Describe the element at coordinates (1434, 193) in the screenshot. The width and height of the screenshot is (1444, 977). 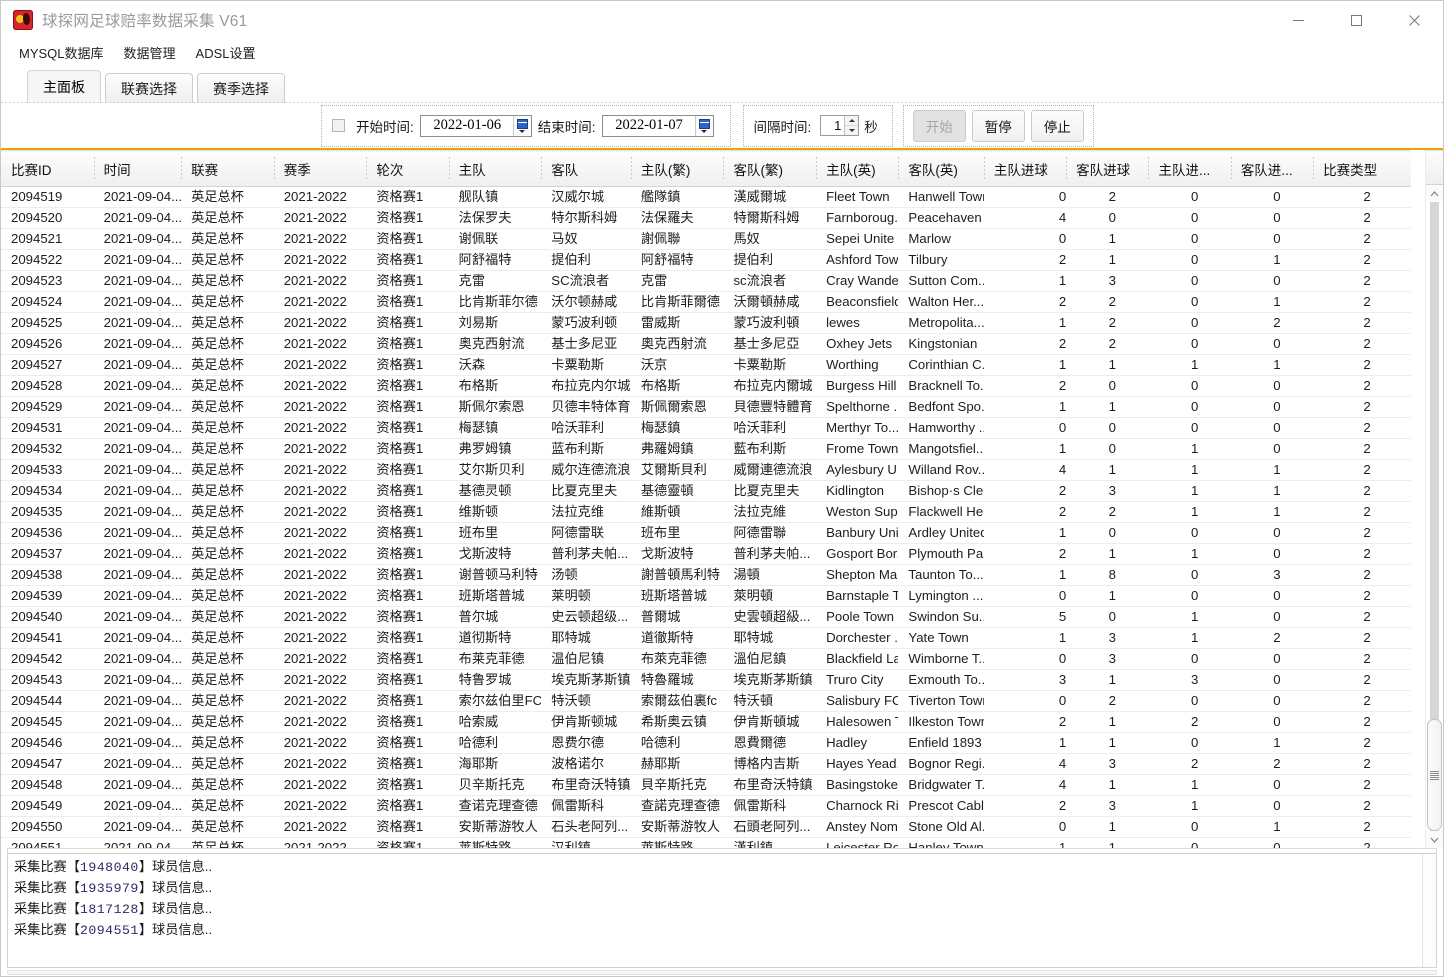
I see `scroll-up-icon` at that location.